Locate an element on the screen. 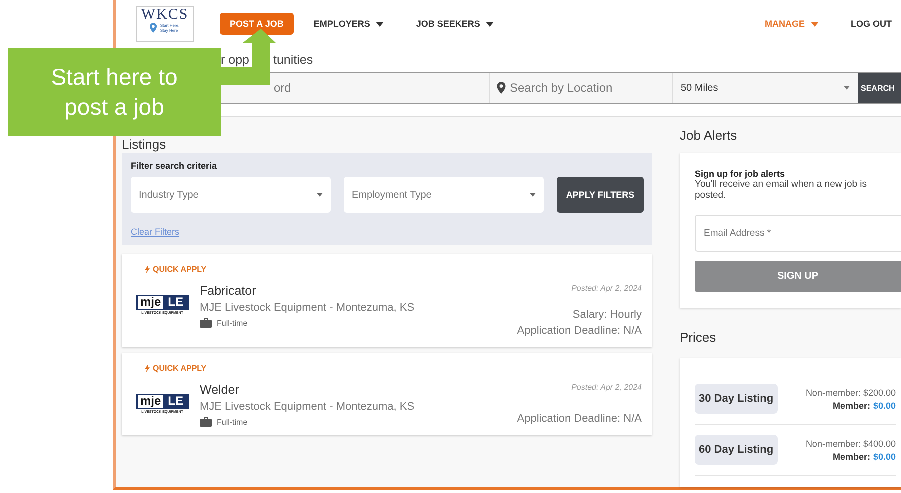 The width and height of the screenshot is (901, 493). alerts-subtitle: Sign up for job alerts is located at coordinates (740, 174).